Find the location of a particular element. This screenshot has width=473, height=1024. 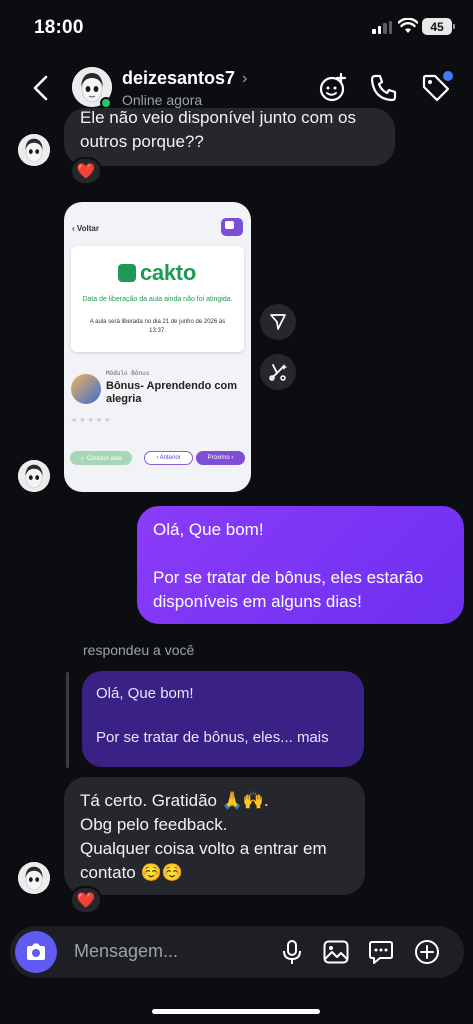

message-text-line: contato ☺️☺️ is located at coordinates (131, 872).